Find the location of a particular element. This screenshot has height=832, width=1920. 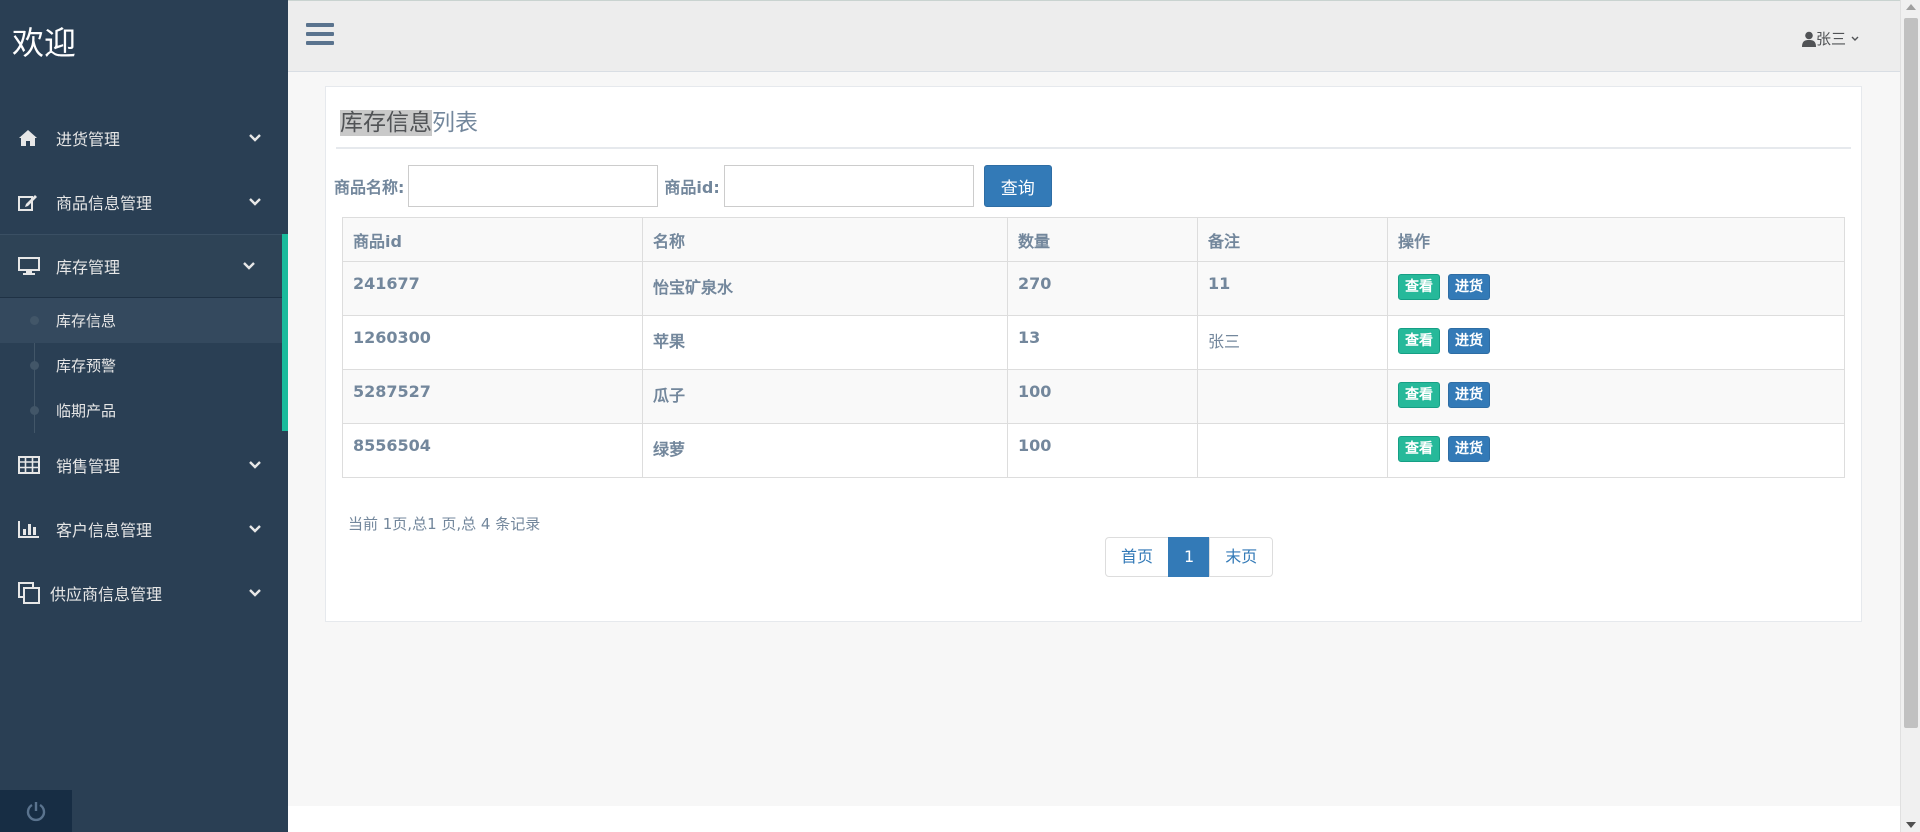

cell-note: 11 is located at coordinates (1292, 288).